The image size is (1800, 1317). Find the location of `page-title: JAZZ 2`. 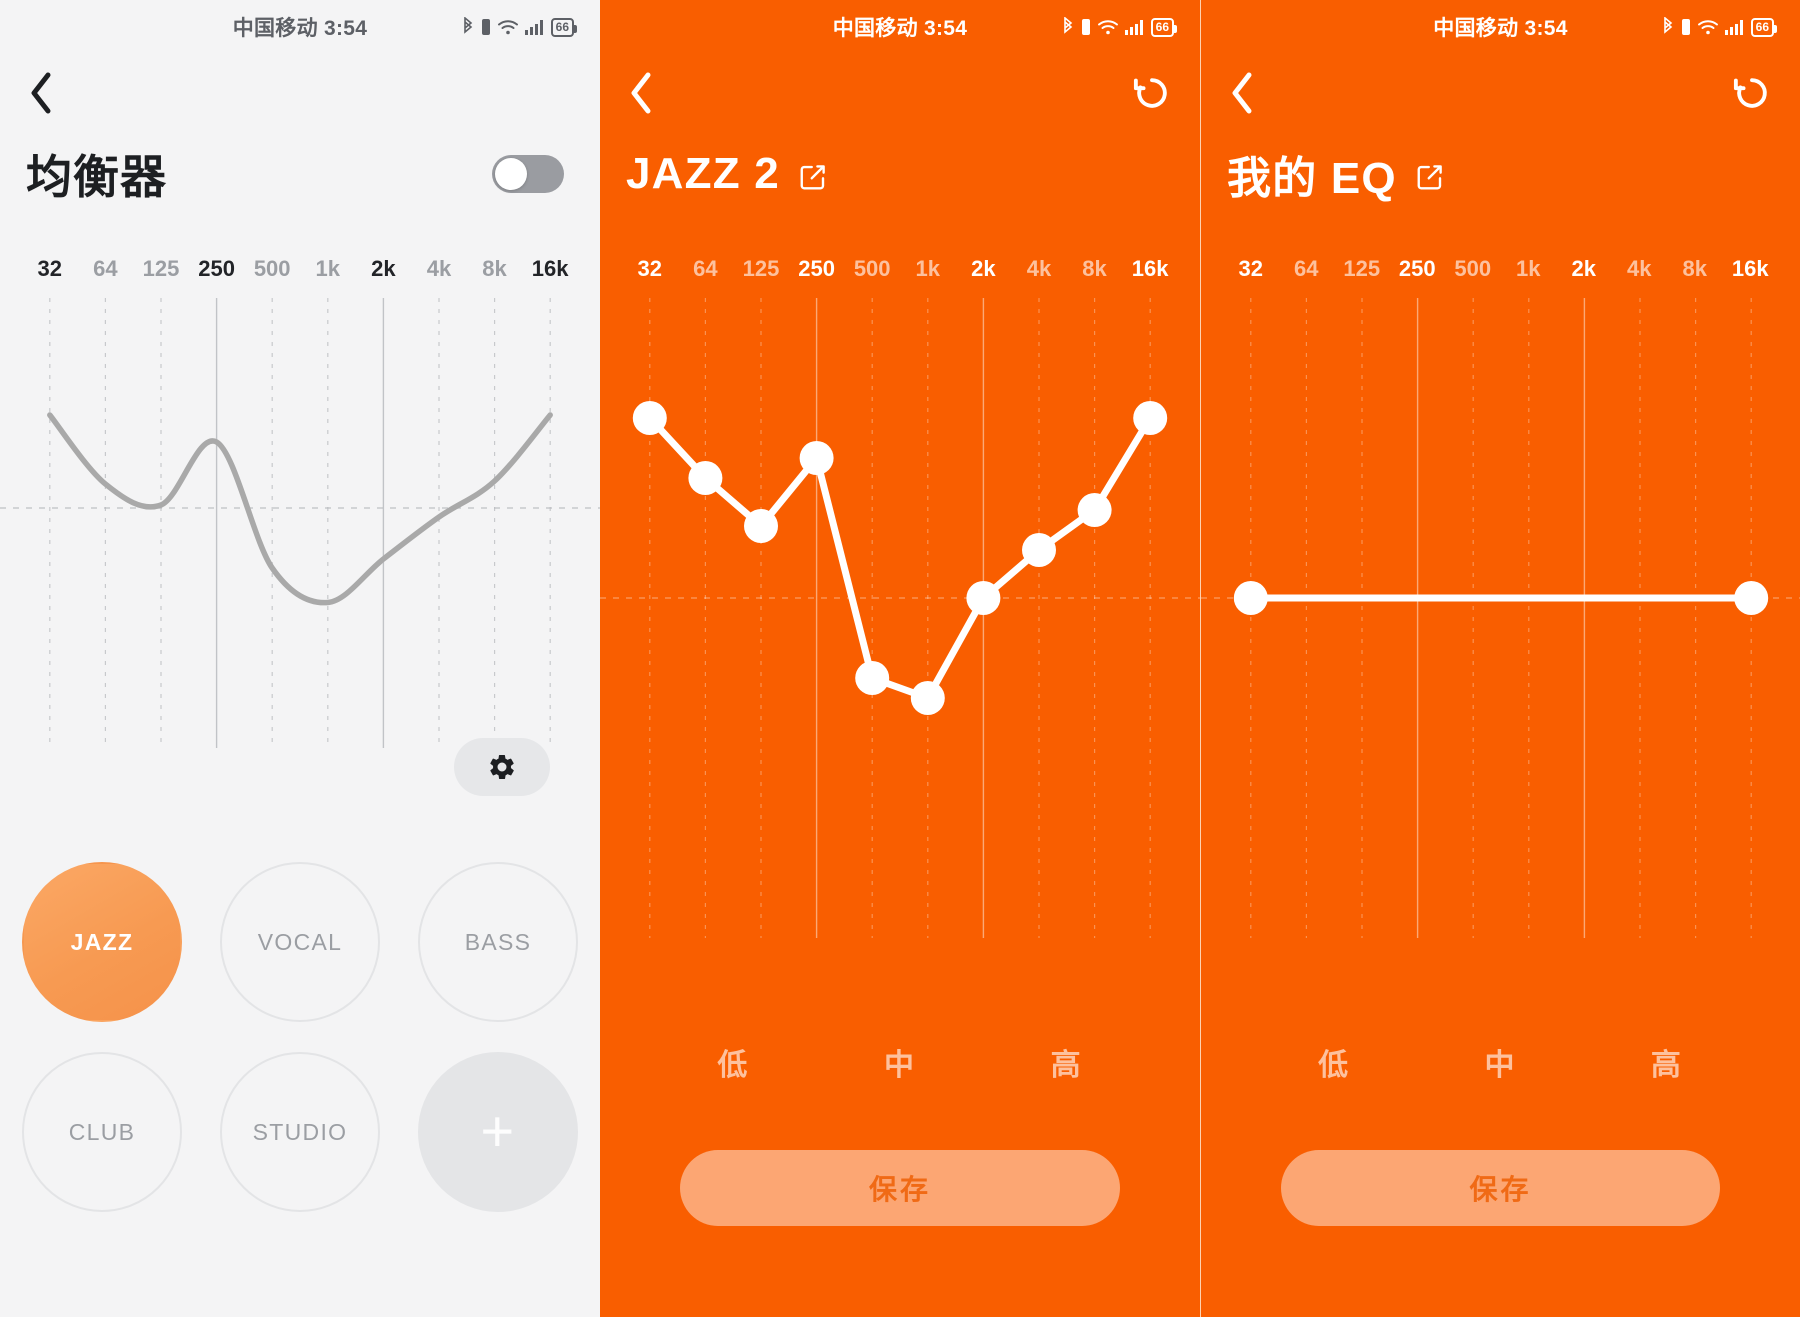

page-title: JAZZ 2 is located at coordinates (703, 173).